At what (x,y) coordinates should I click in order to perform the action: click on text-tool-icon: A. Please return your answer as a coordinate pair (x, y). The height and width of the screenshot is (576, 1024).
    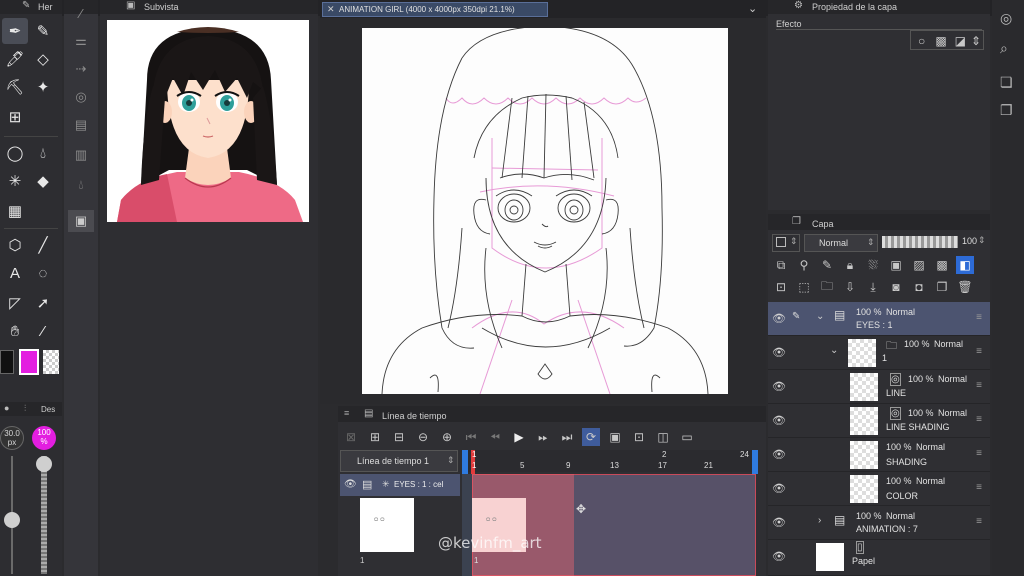
    Looking at the image, I should click on (15, 273).